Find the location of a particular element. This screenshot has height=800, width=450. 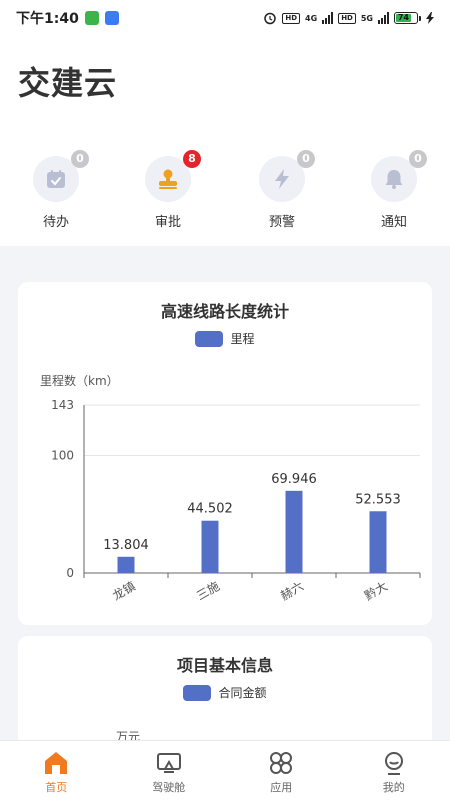

stamp-icon is located at coordinates (168, 179).